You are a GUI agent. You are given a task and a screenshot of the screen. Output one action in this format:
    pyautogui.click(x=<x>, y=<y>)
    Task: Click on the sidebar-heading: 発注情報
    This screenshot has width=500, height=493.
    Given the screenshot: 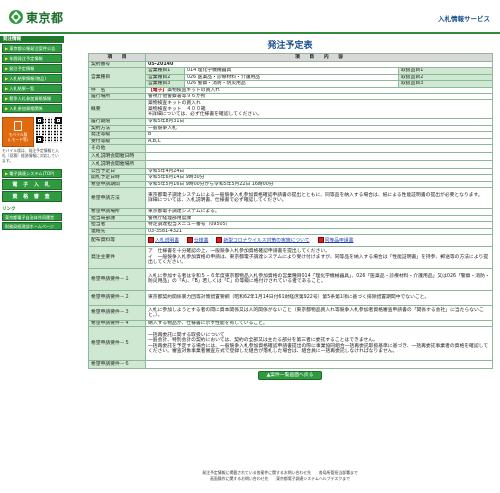 What is the action you would take?
    pyautogui.click(x=32, y=39)
    